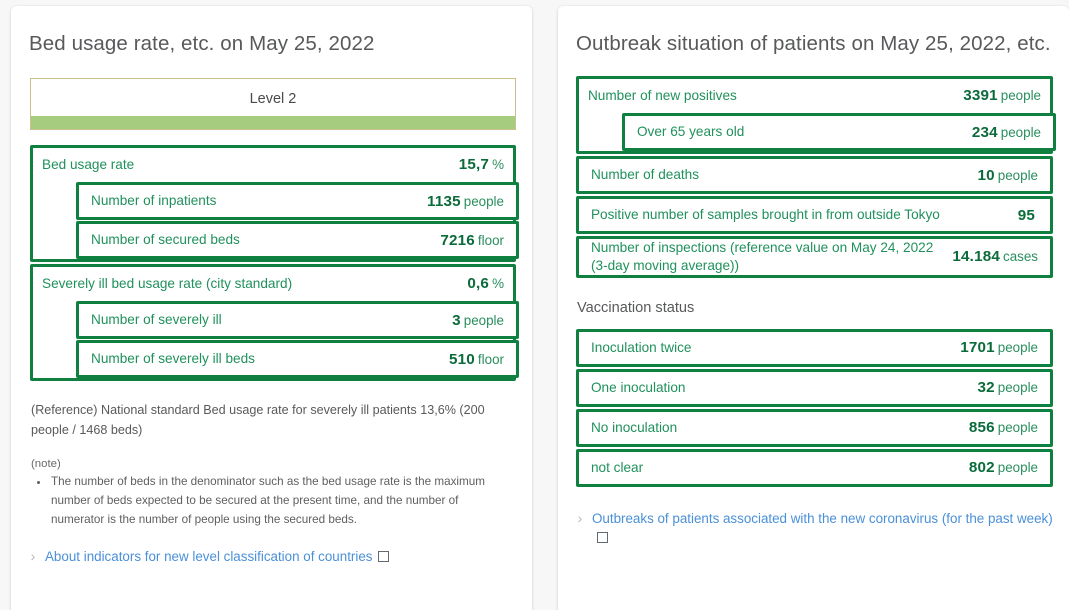 The width and height of the screenshot is (1069, 610). I want to click on metric-label: Inoculation twice, so click(641, 347).